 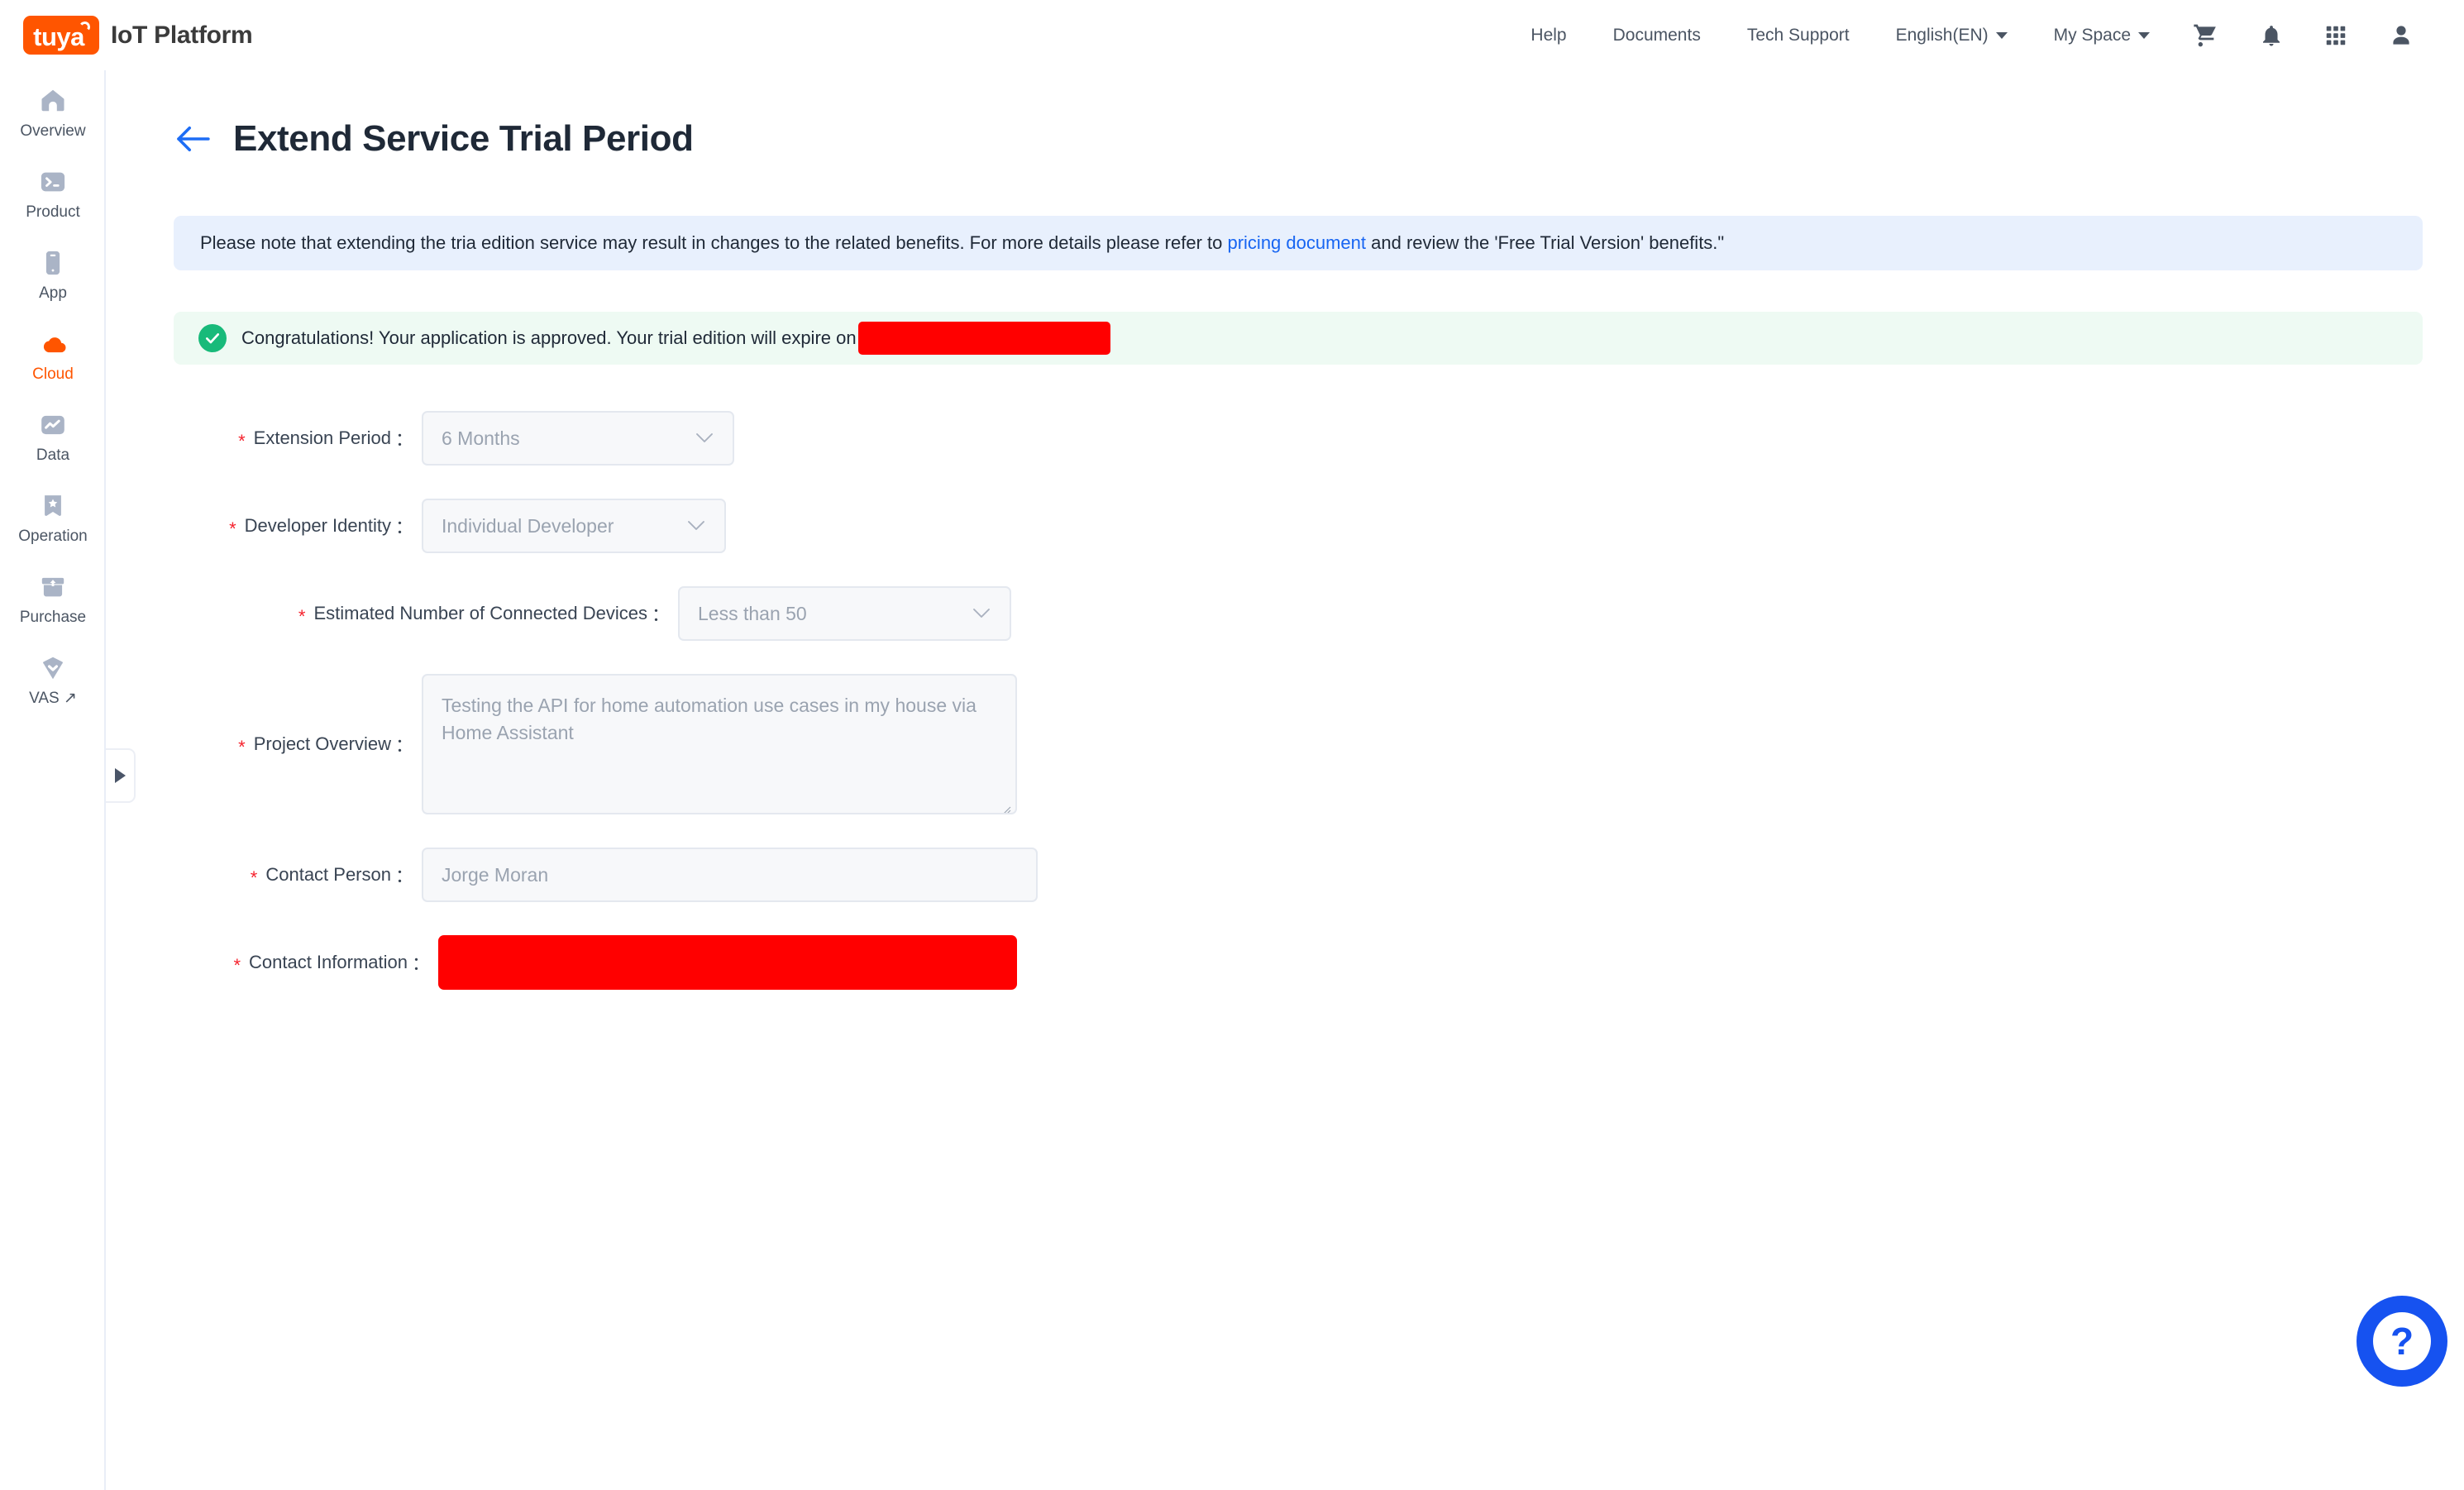 What do you see at coordinates (328, 874) in the screenshot?
I see `label-text-contact-person: Contact Person` at bounding box center [328, 874].